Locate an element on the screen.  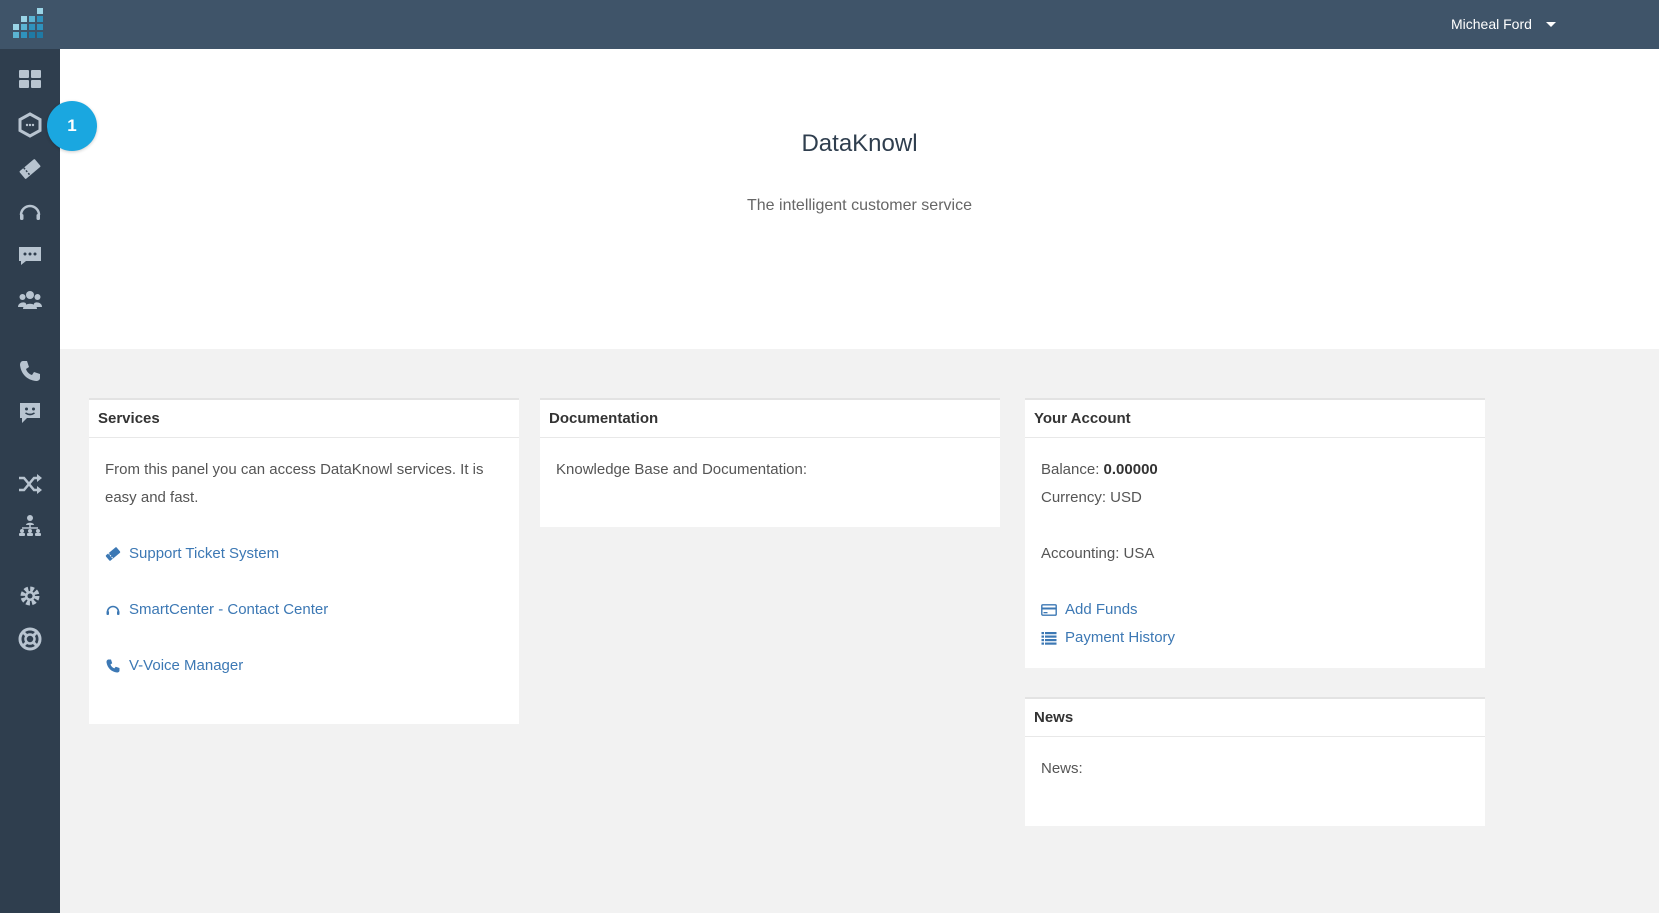
news-text: News: is located at coordinates (1062, 768).